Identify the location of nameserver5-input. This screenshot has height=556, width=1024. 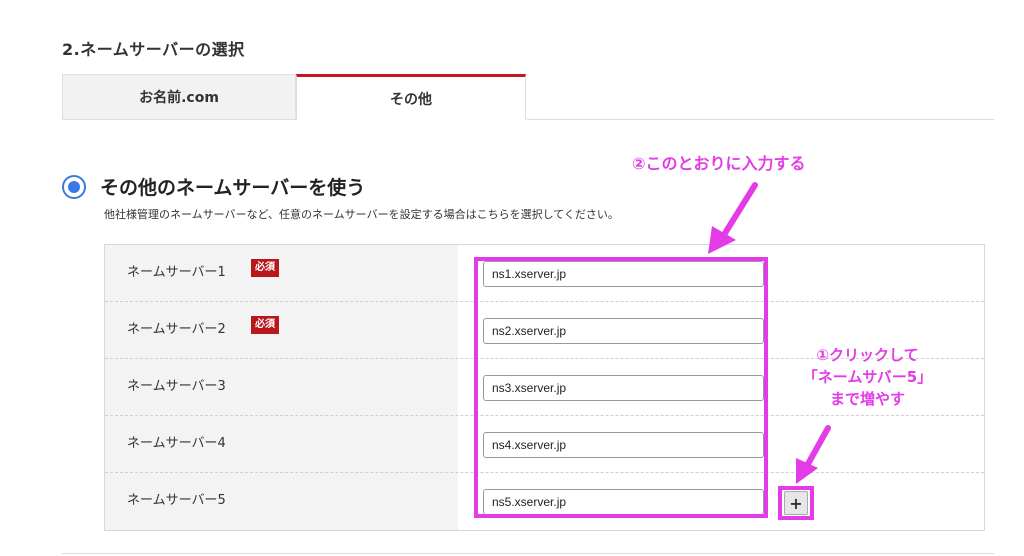
(623, 502).